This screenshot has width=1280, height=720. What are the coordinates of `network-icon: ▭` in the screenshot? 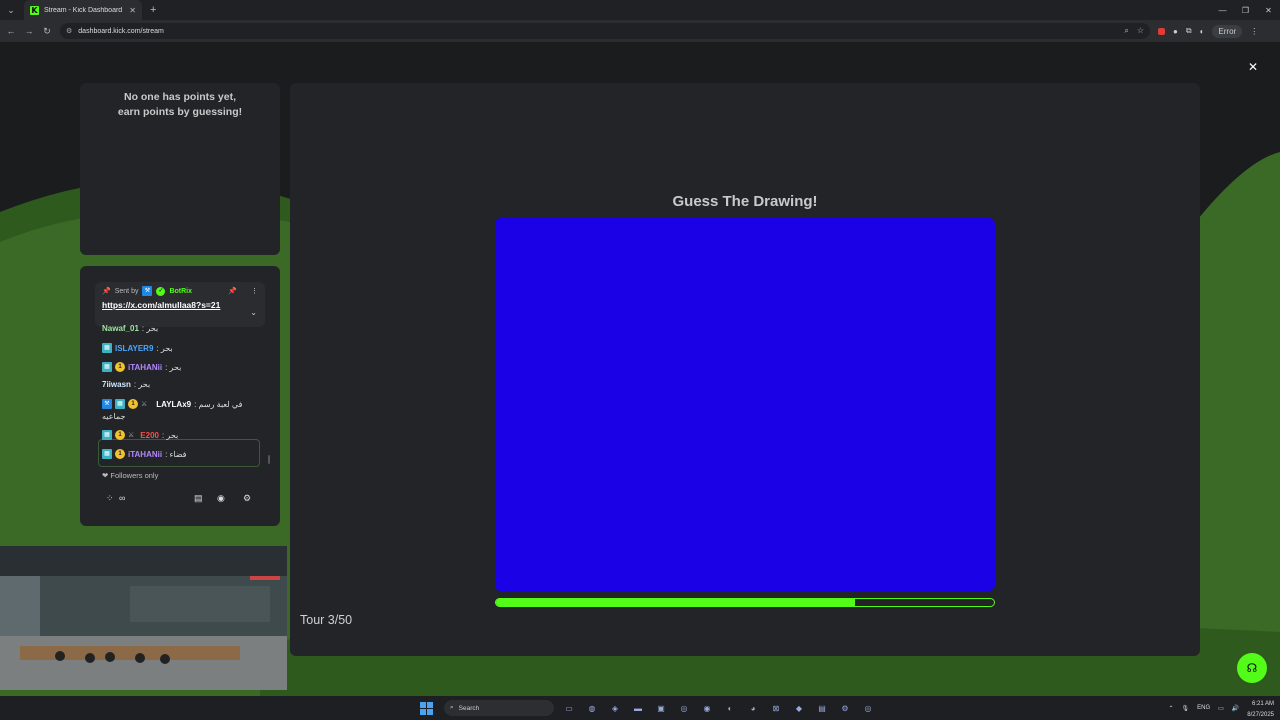 It's located at (1221, 708).